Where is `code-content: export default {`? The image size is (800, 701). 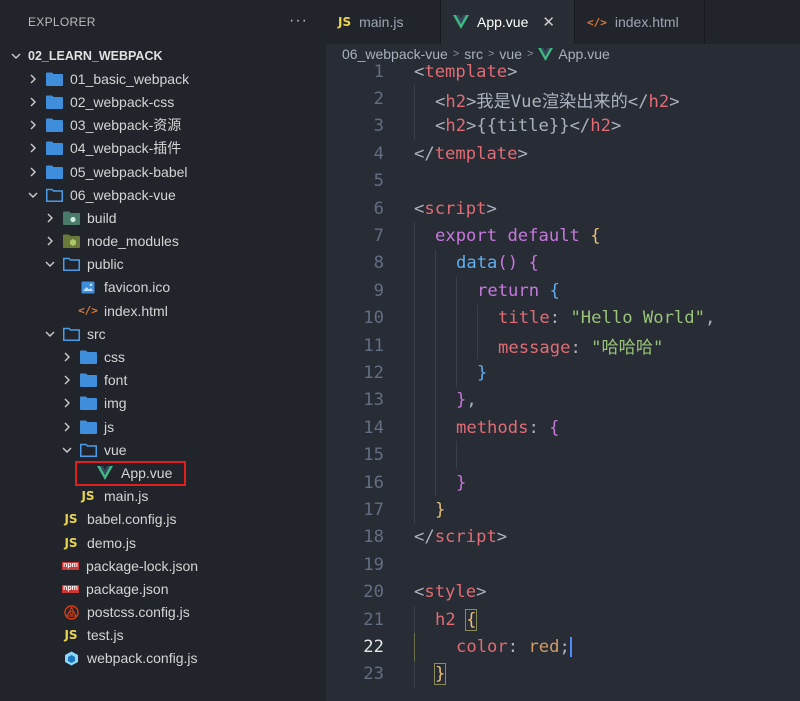
code-content: export default { is located at coordinates (518, 236).